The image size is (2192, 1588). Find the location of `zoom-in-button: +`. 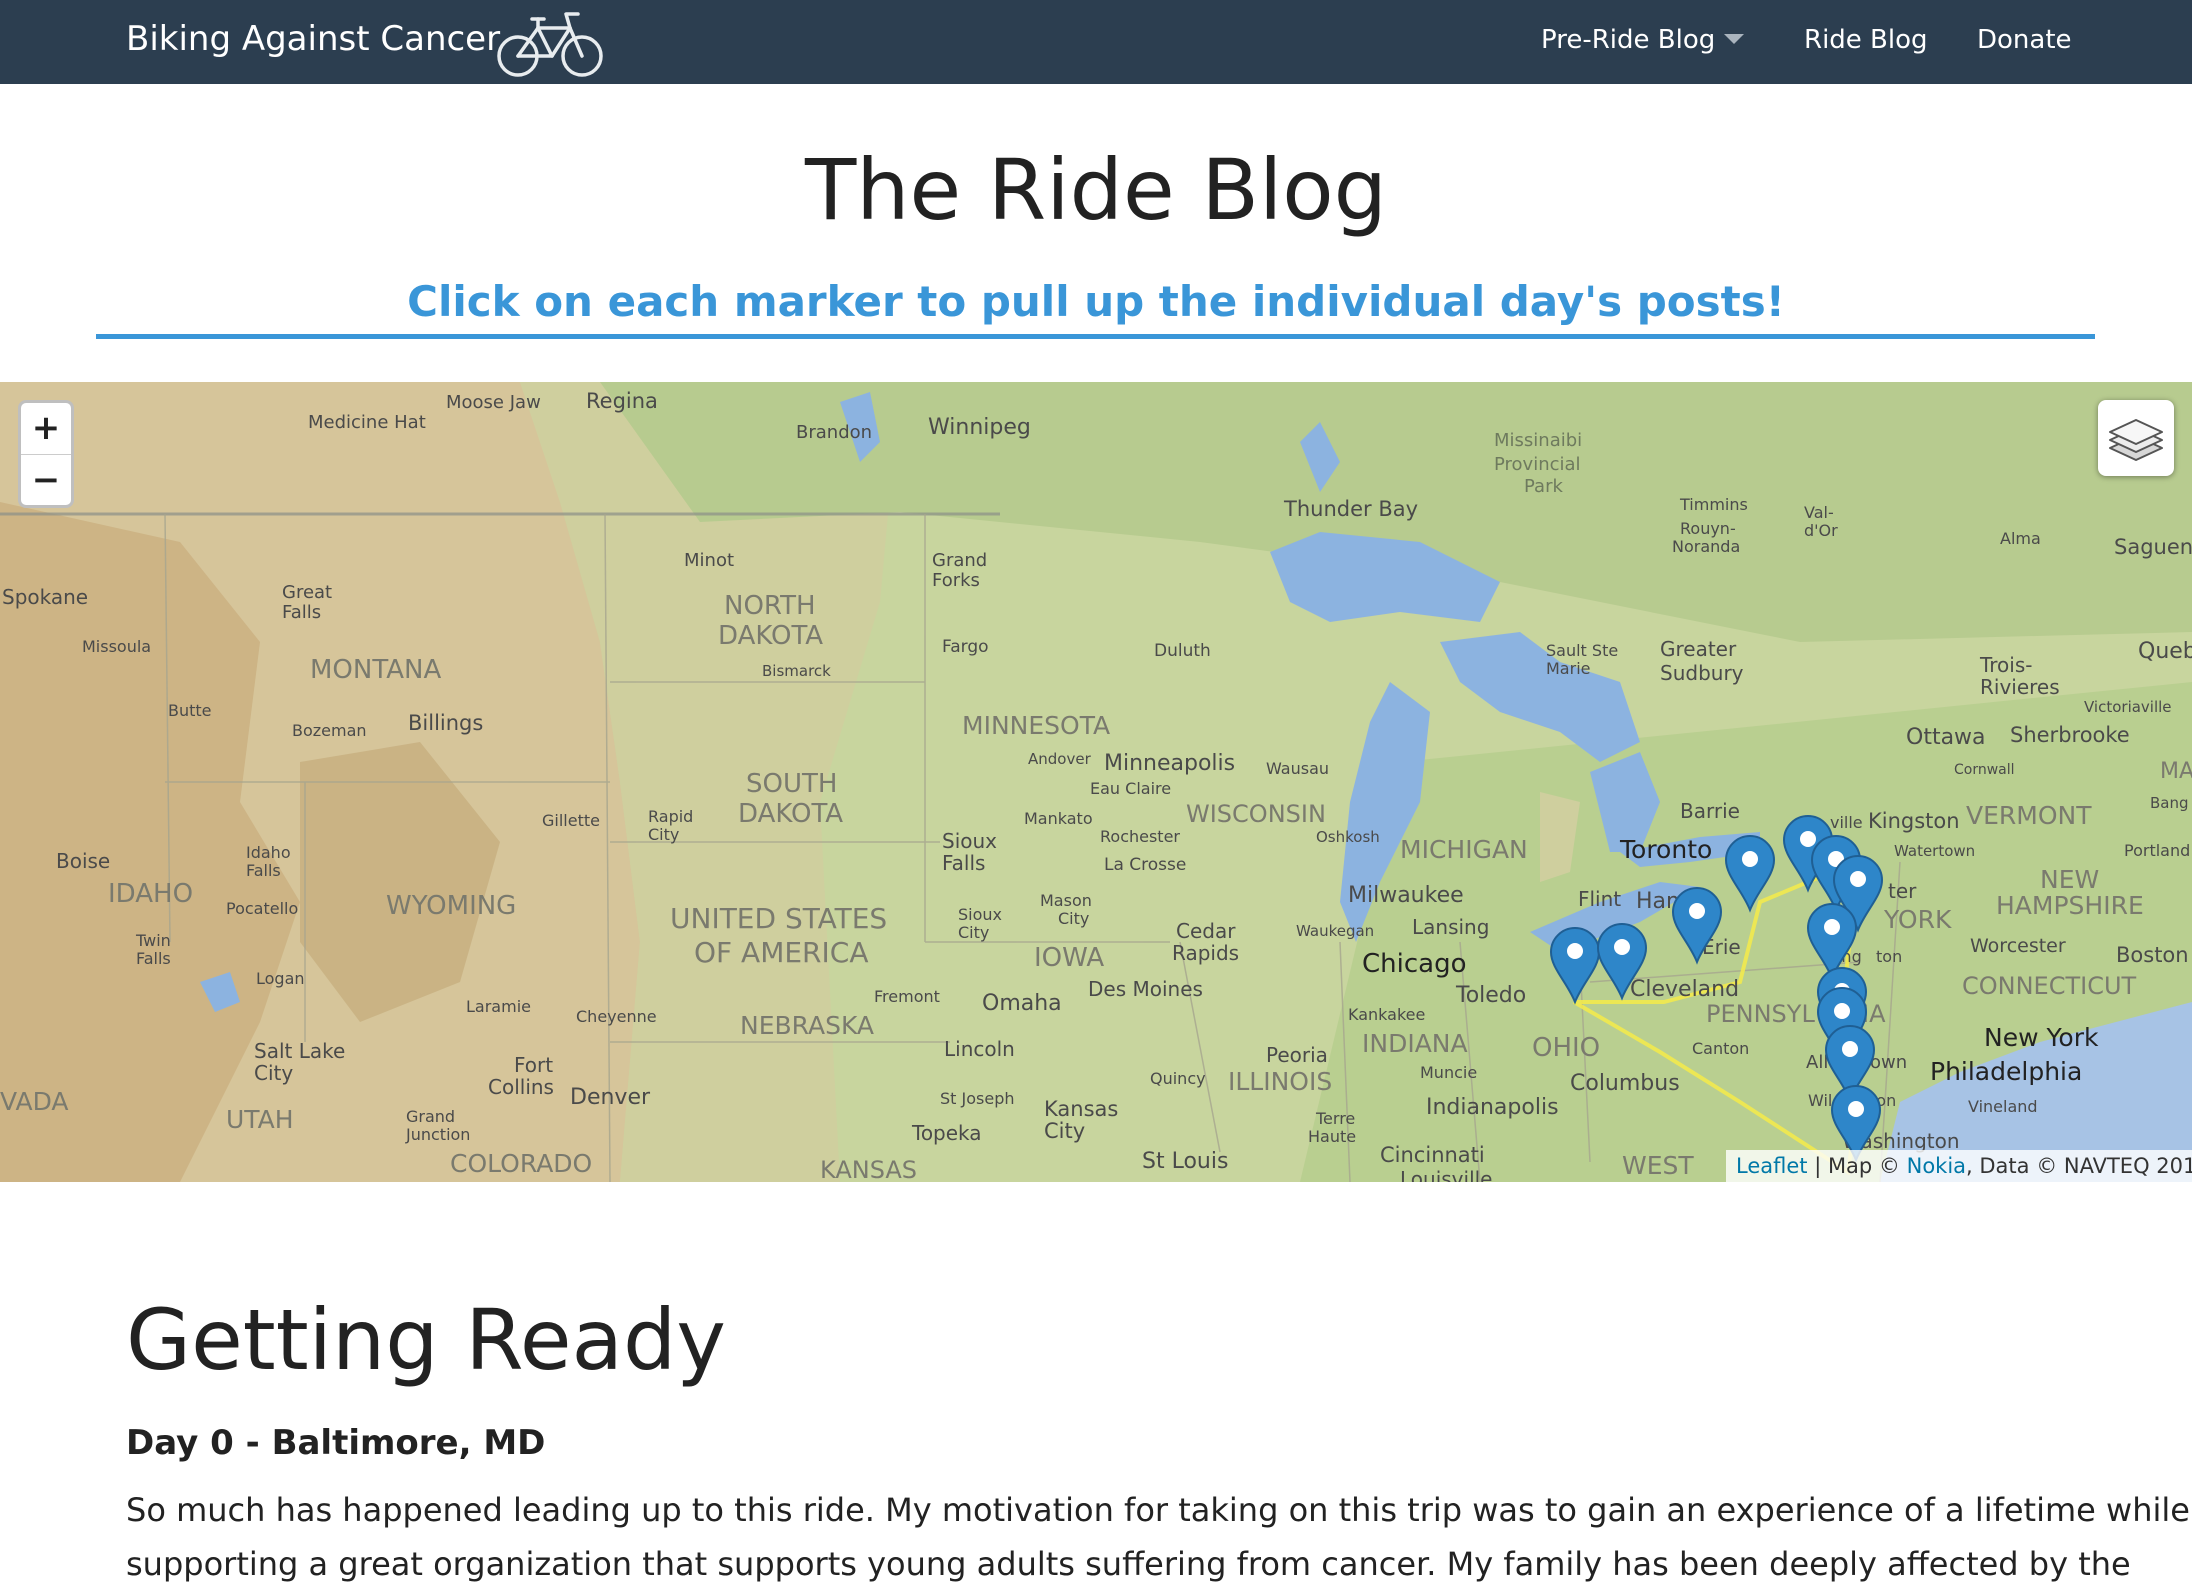

zoom-in-button: + is located at coordinates (46, 428).